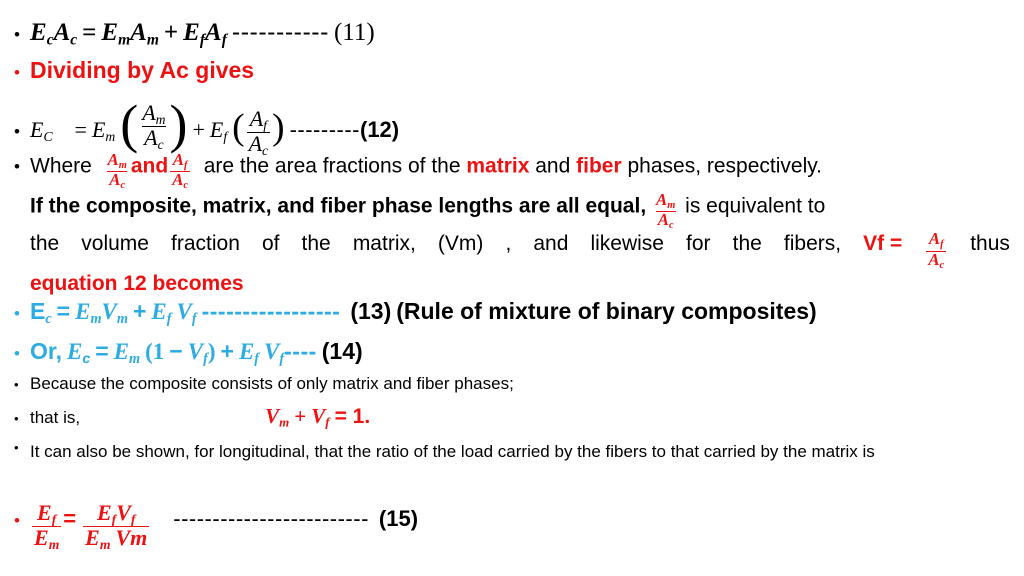 The image size is (1024, 576). I want to click on eq14-one: 1, so click(158, 351).